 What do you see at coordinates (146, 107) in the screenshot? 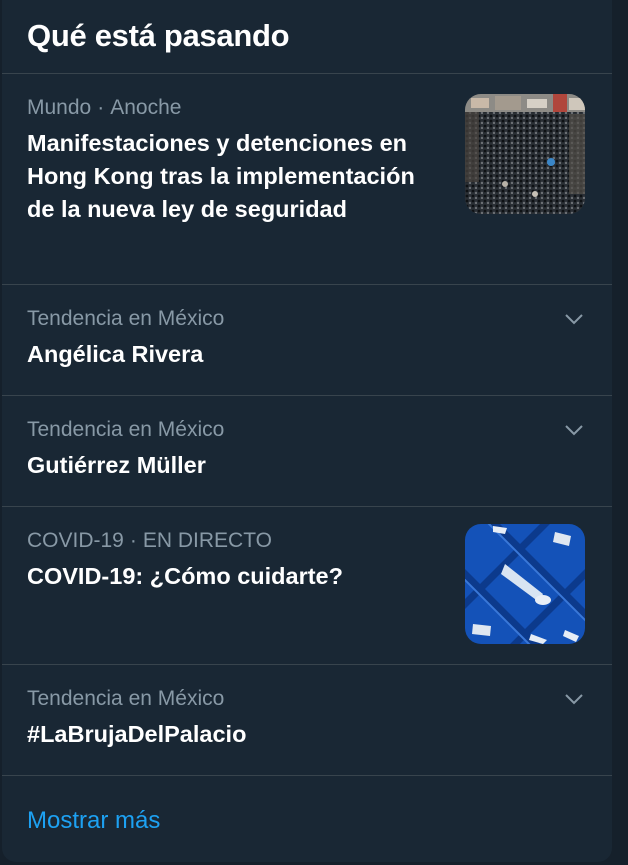
I see `trend-time: Anoche` at bounding box center [146, 107].